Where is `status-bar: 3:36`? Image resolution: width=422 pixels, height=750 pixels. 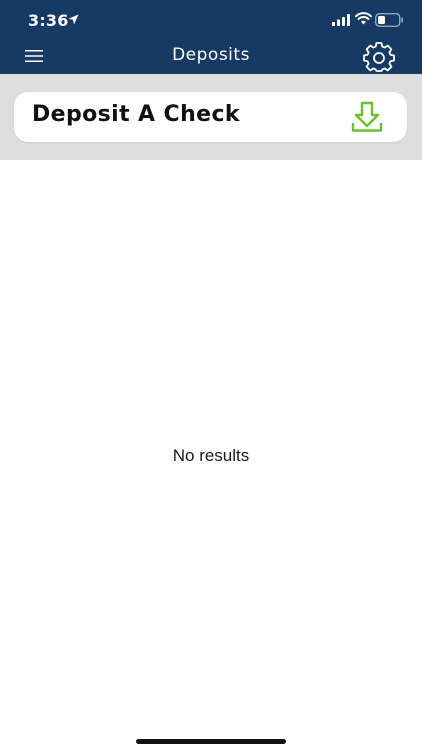 status-bar: 3:36 is located at coordinates (211, 20).